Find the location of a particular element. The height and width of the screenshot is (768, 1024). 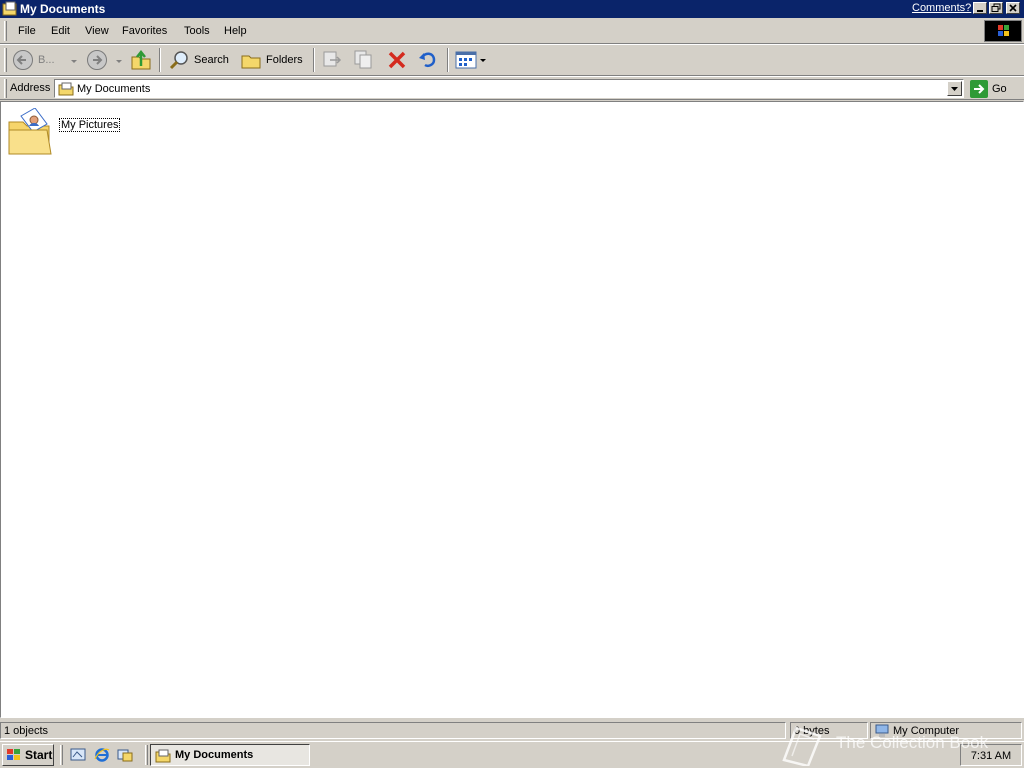

computer-icon is located at coordinates (882, 730).